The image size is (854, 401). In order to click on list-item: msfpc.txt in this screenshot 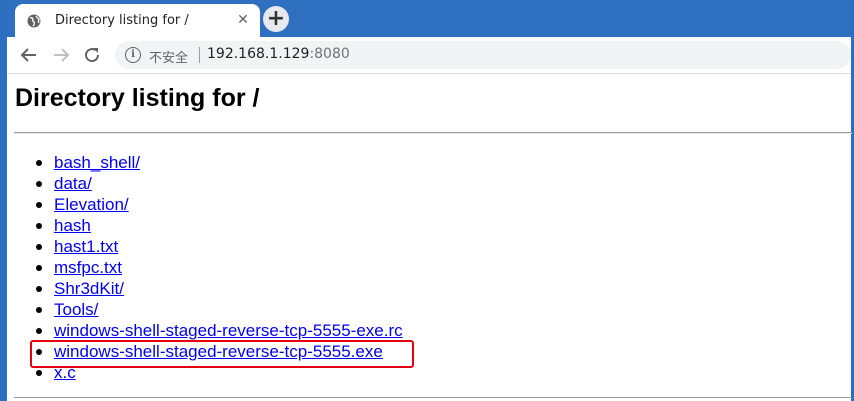, I will do `click(205, 267)`.